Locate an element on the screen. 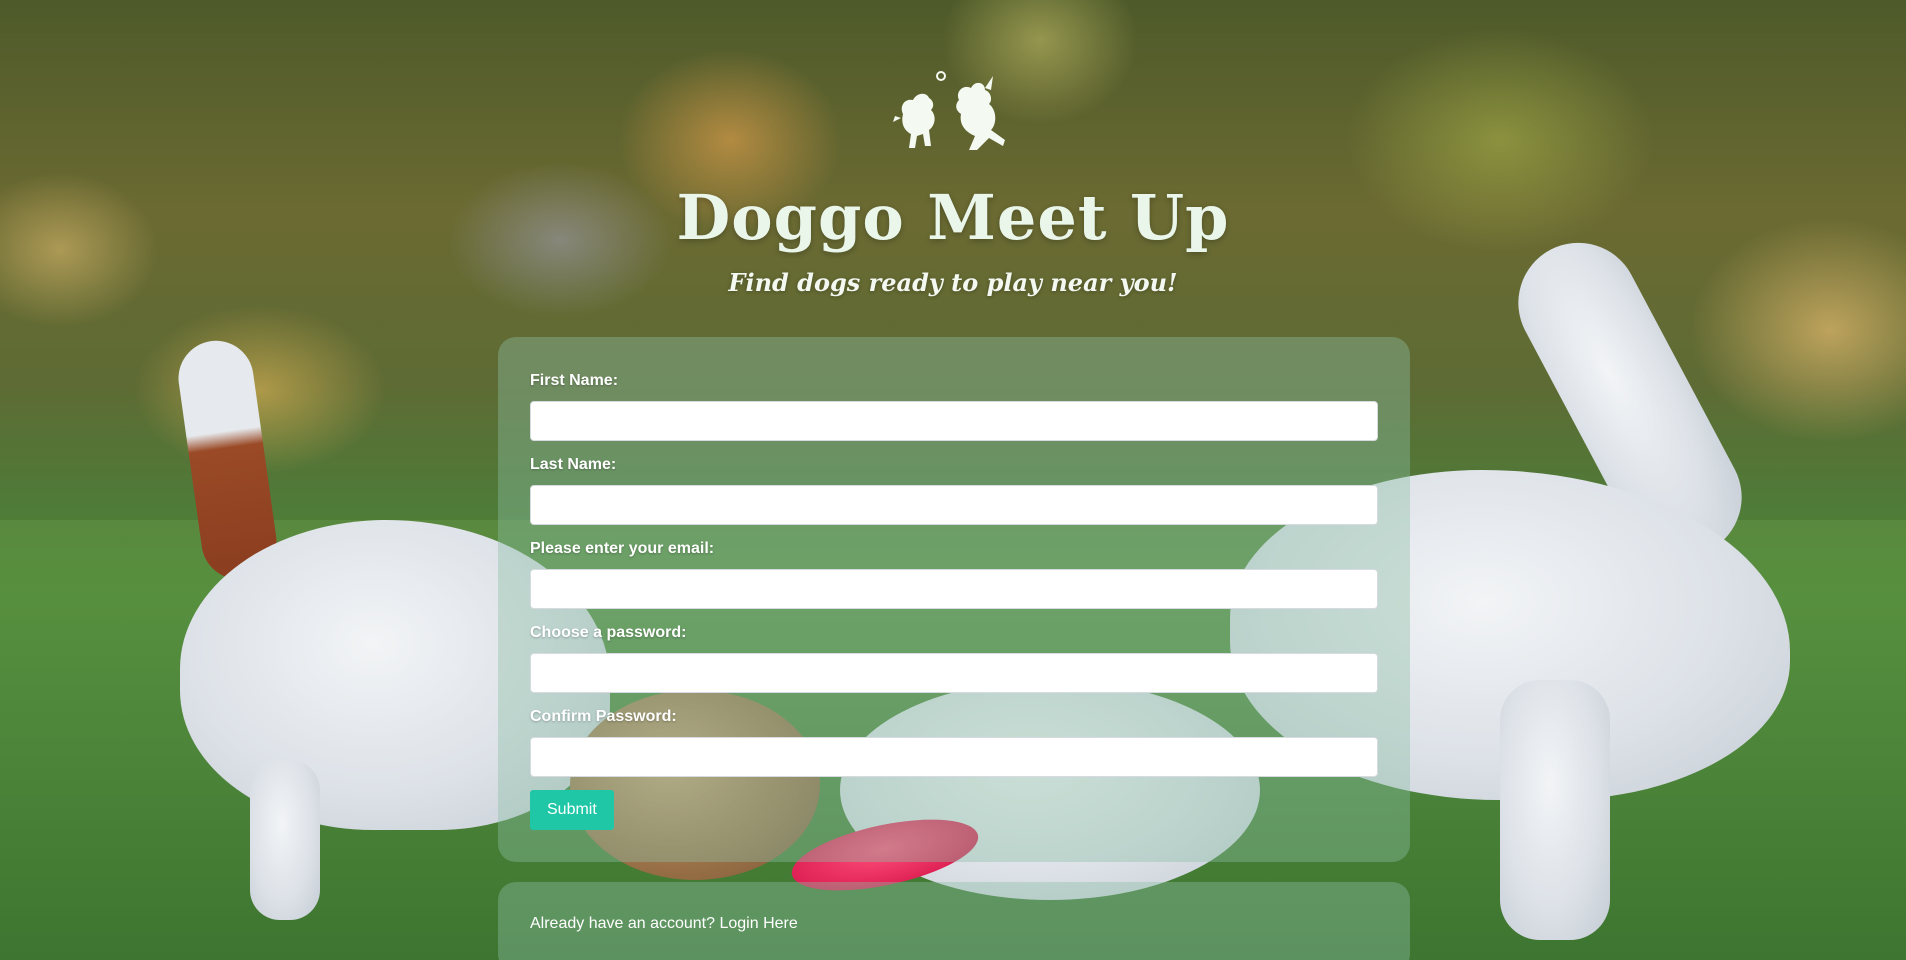 This screenshot has width=1906, height=960. page-subtitle: Find dogs ready to play near you! is located at coordinates (953, 282).